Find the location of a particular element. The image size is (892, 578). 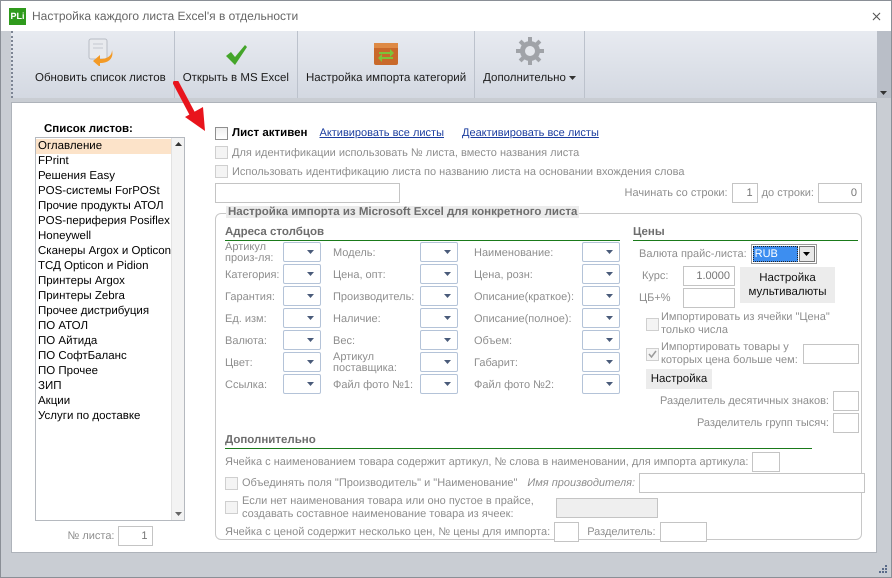

link: Деактивировать все листы is located at coordinates (530, 133).